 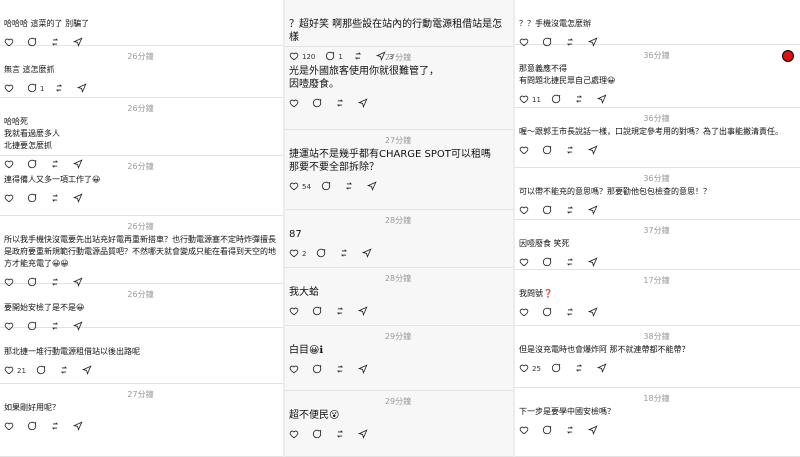 What do you see at coordinates (302, 57) in the screenshot?
I see `like-button: 120` at bounding box center [302, 57].